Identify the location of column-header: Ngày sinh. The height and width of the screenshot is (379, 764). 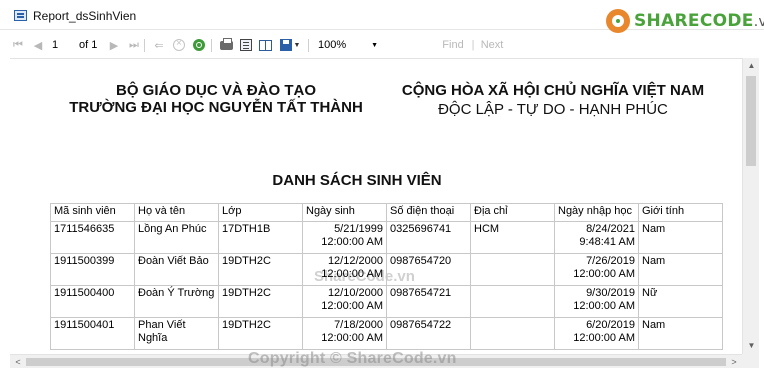
(344, 212).